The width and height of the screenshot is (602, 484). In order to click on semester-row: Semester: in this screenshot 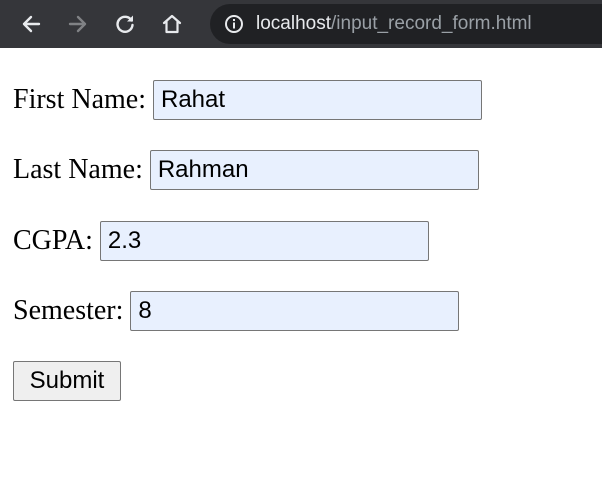, I will do `click(236, 311)`.